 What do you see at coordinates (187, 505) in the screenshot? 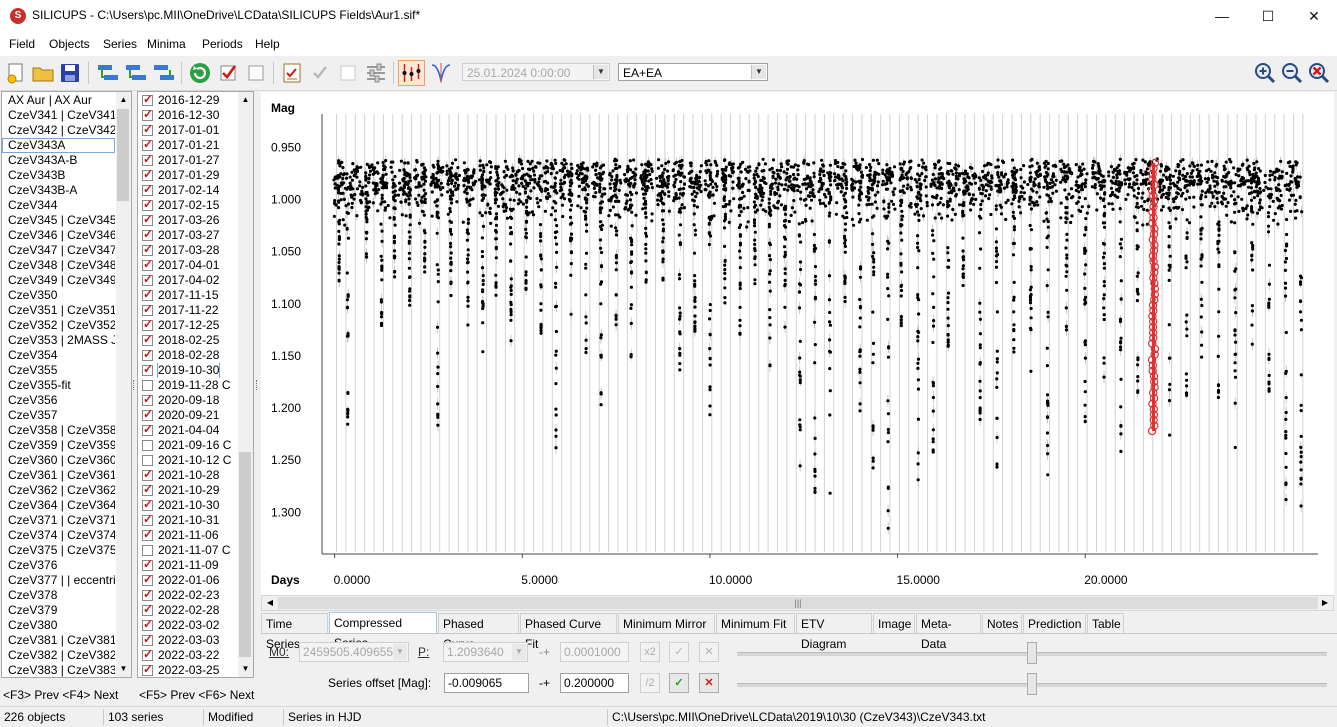
I see `series-list-item: 2021-10-30` at bounding box center [187, 505].